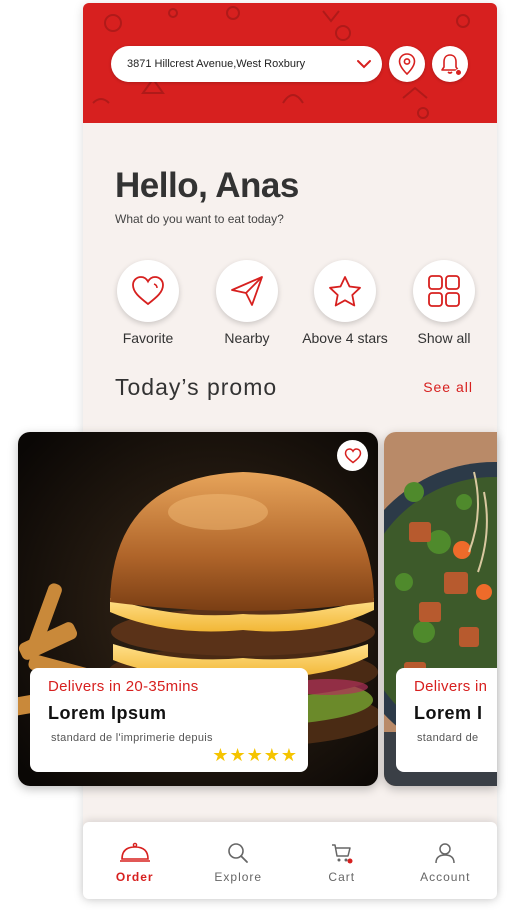 The image size is (512, 910). I want to click on restaurant-description: standard de l'imprimerie depuis, so click(132, 738).